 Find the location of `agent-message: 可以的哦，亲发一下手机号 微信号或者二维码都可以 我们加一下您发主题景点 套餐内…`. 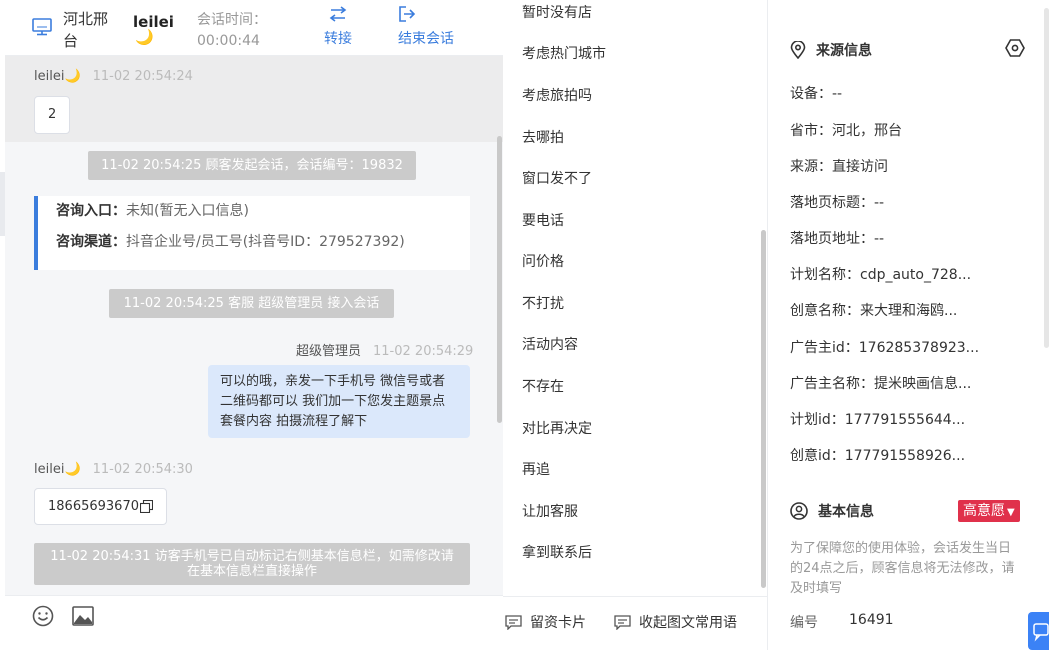

agent-message: 可以的哦，亲发一下手机号 微信号或者二维码都可以 我们加一下您发主题景点 套餐内… is located at coordinates (339, 401).